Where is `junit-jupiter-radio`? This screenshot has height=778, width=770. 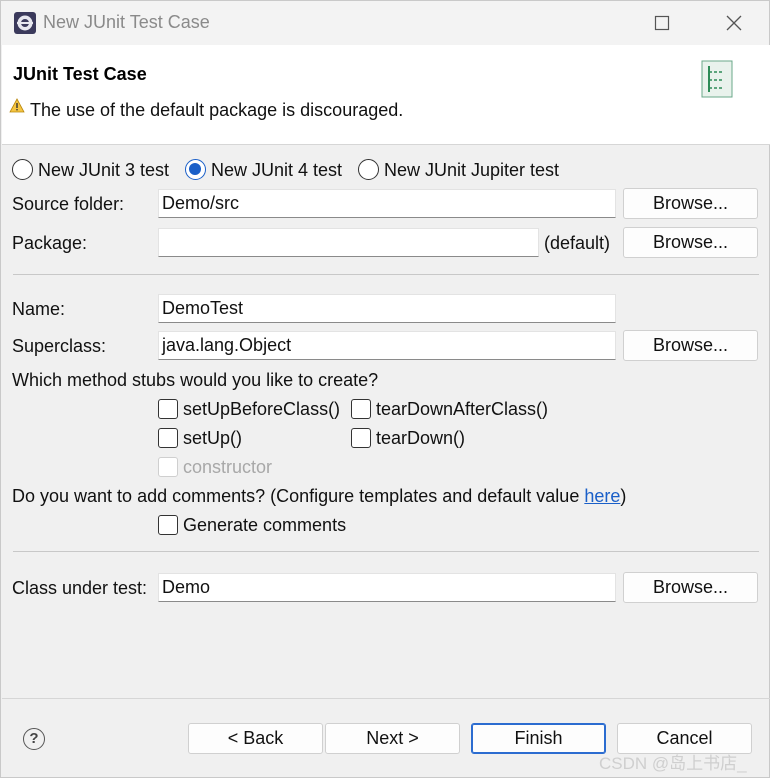
junit-jupiter-radio is located at coordinates (368, 169).